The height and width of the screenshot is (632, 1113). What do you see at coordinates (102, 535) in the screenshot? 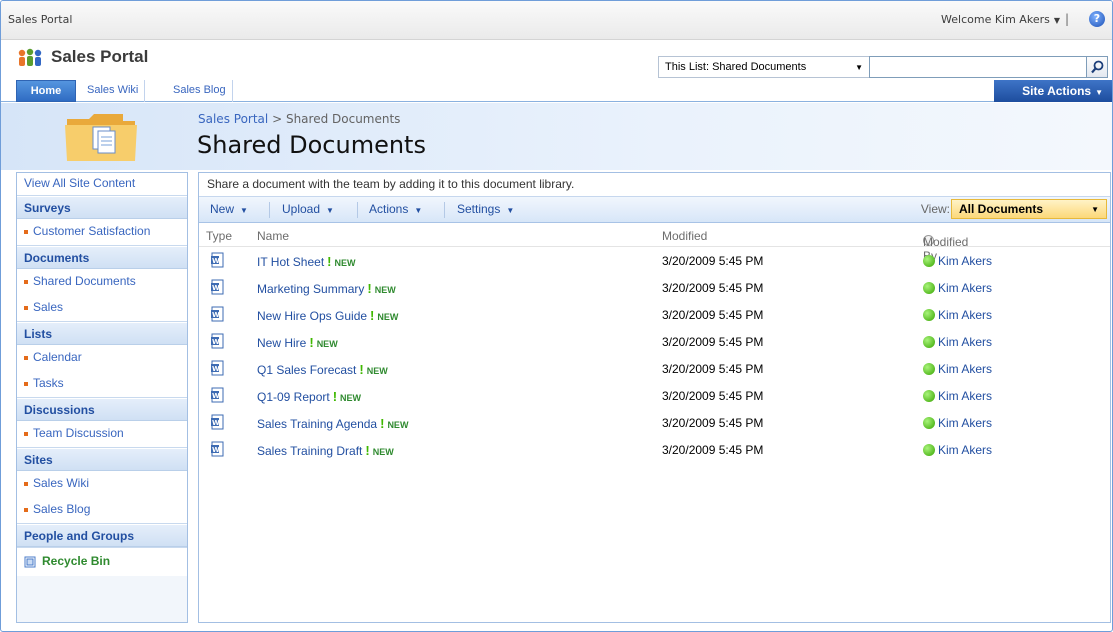
I see `nav-header-people-and-groups: People and Groups` at bounding box center [102, 535].